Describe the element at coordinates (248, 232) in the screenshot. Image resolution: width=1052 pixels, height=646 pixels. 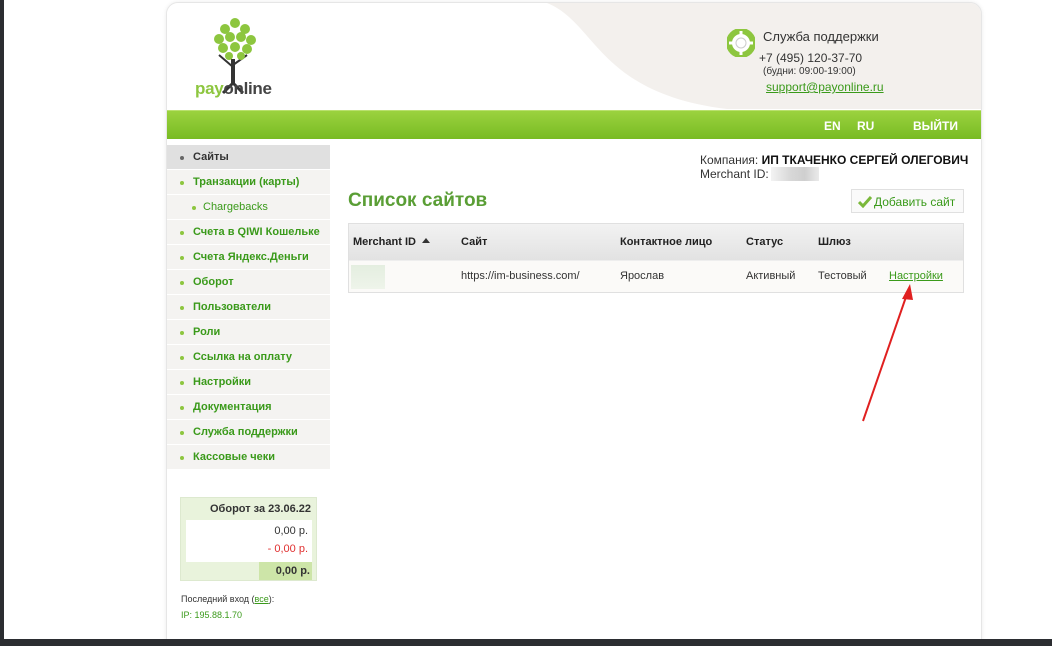
I see `sidebar-item-qiwi: Счета в QIWI Кошельке` at that location.